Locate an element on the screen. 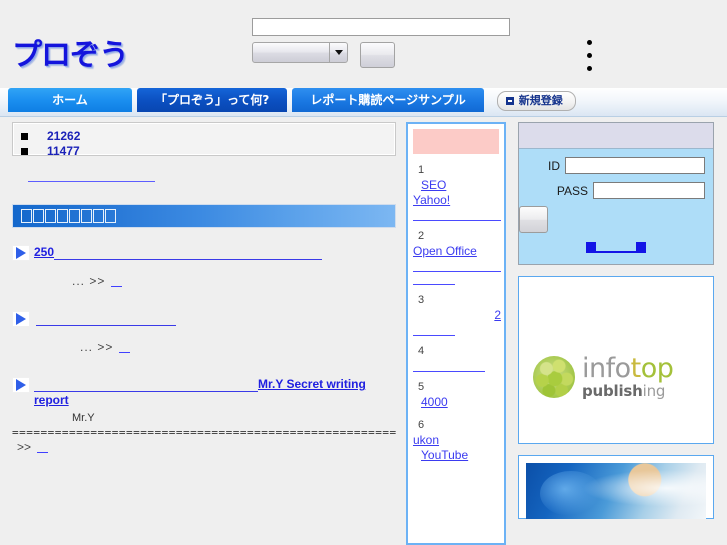 The height and width of the screenshot is (545, 727). ranking-item: 3 2 is located at coordinates (457, 315).